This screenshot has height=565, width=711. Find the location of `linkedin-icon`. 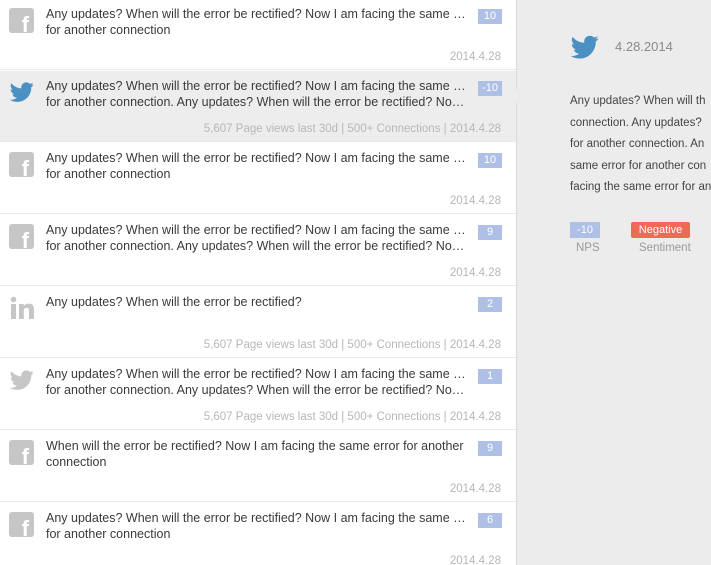

linkedin-icon is located at coordinates (21, 308).